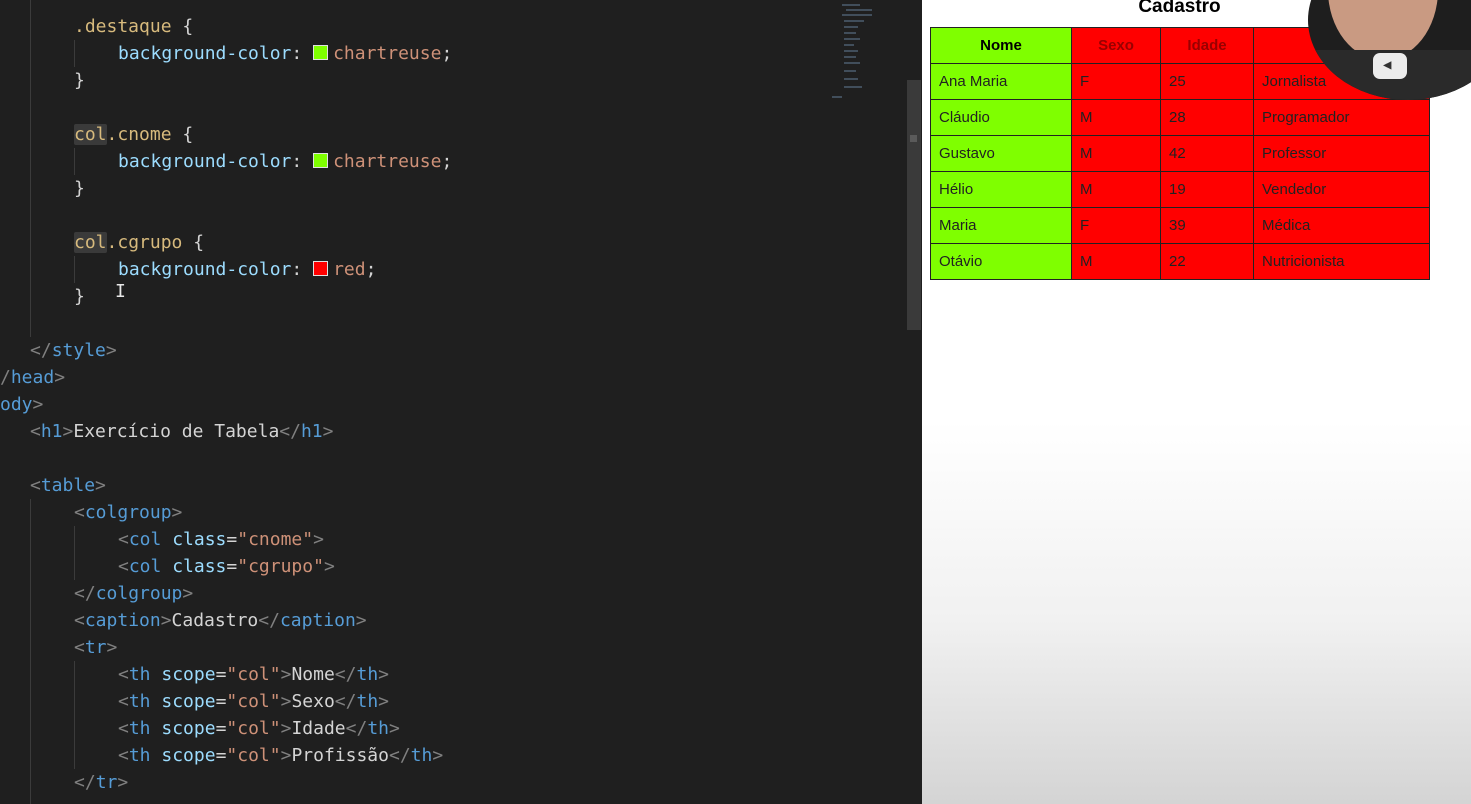 This screenshot has height=804, width=1471. I want to click on code-token: background-color, so click(205, 161).